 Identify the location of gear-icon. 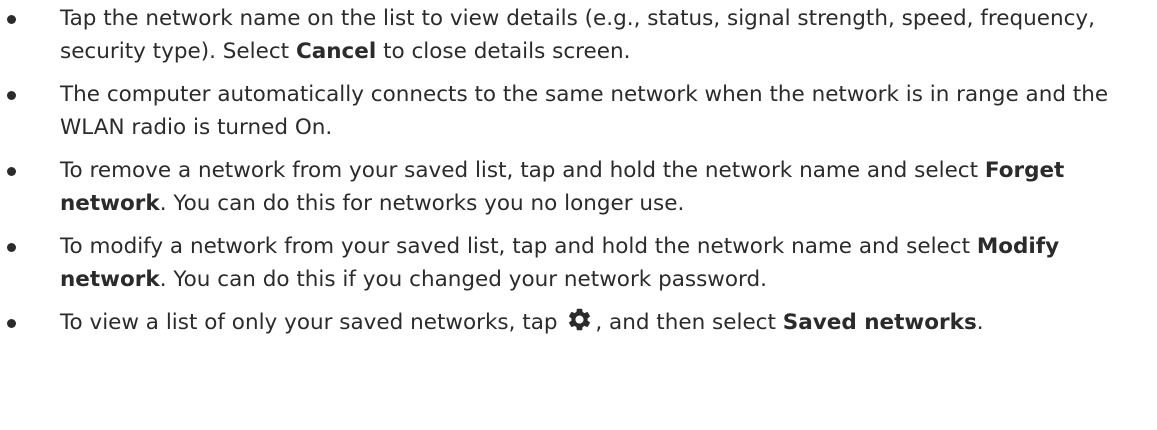
(579, 324).